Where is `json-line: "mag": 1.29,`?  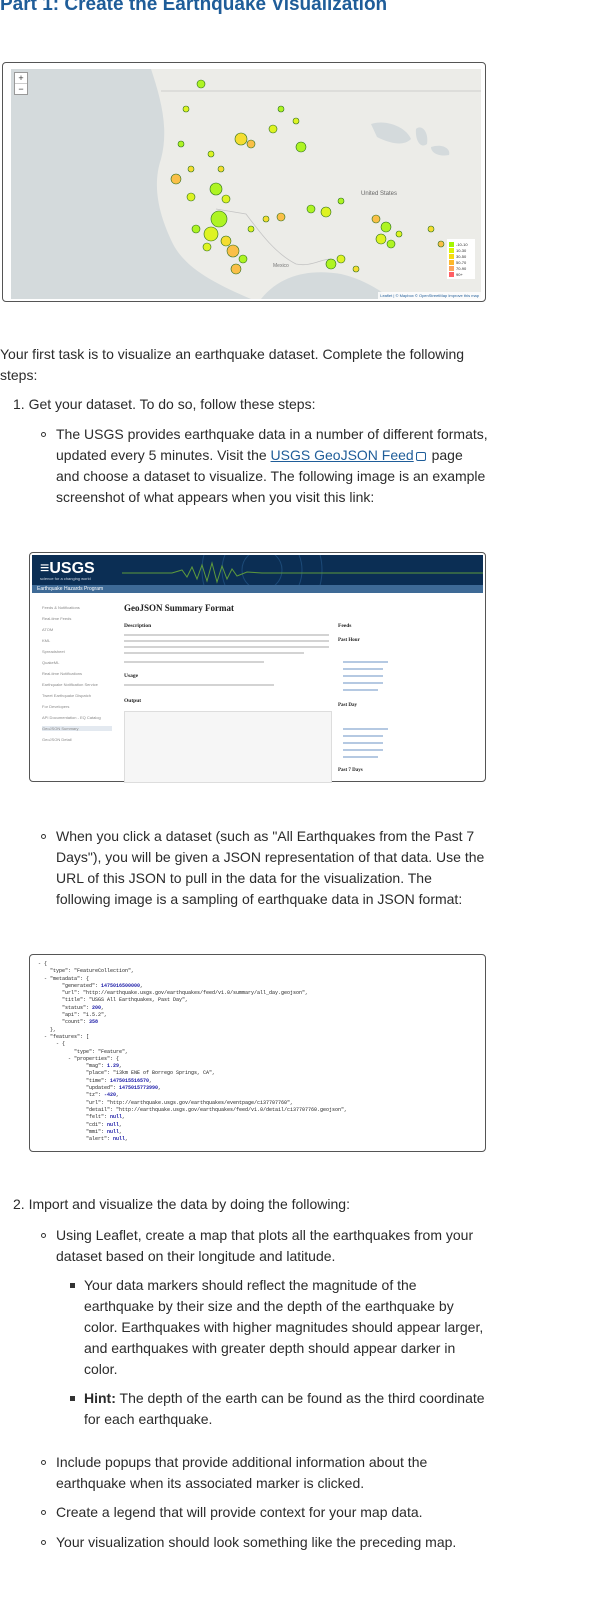 json-line: "mag": 1.29, is located at coordinates (80, 1066).